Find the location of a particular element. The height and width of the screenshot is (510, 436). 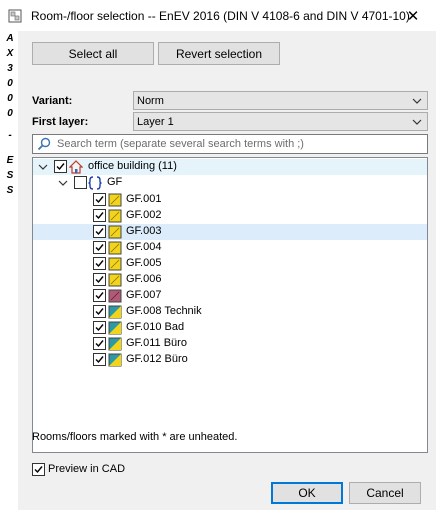

unheated-note: Rooms/floors marked with * are unheated. is located at coordinates (135, 437).